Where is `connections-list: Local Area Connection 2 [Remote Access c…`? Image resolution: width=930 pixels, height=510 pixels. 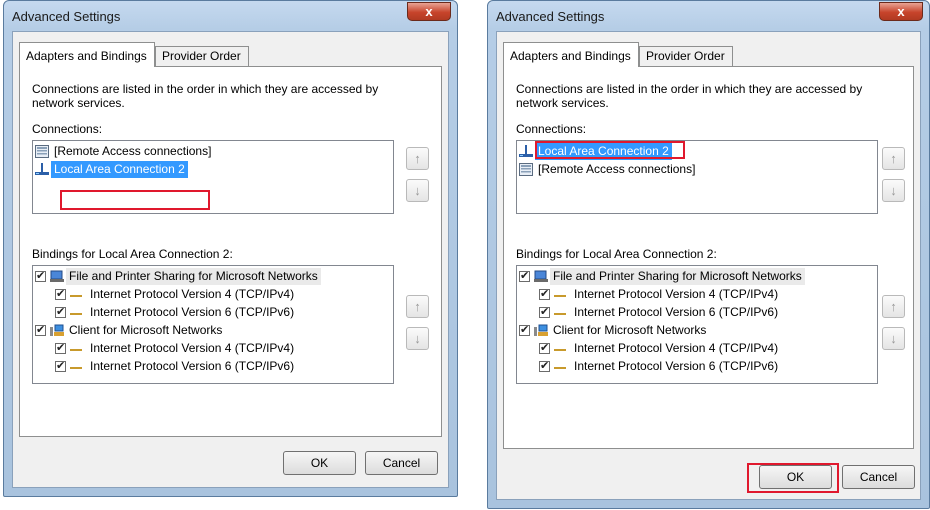 connections-list: Local Area Connection 2 [Remote Access c… is located at coordinates (697, 177).